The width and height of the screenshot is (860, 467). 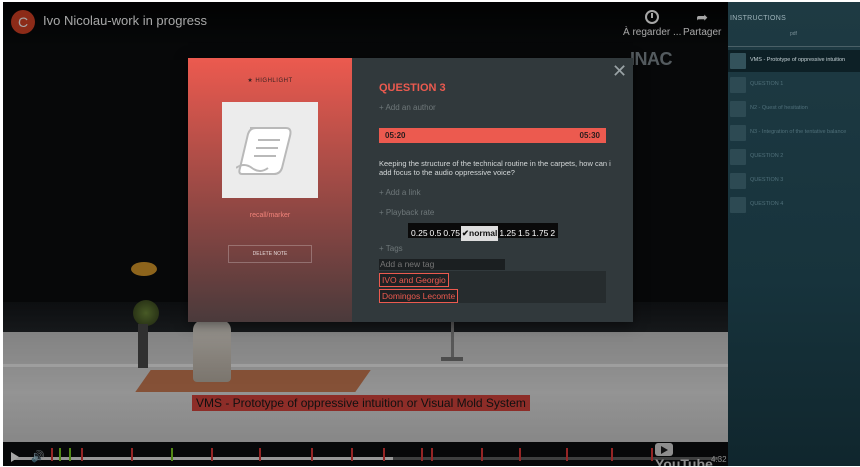 I want to click on scroll-note-icon, so click(x=264, y=151).